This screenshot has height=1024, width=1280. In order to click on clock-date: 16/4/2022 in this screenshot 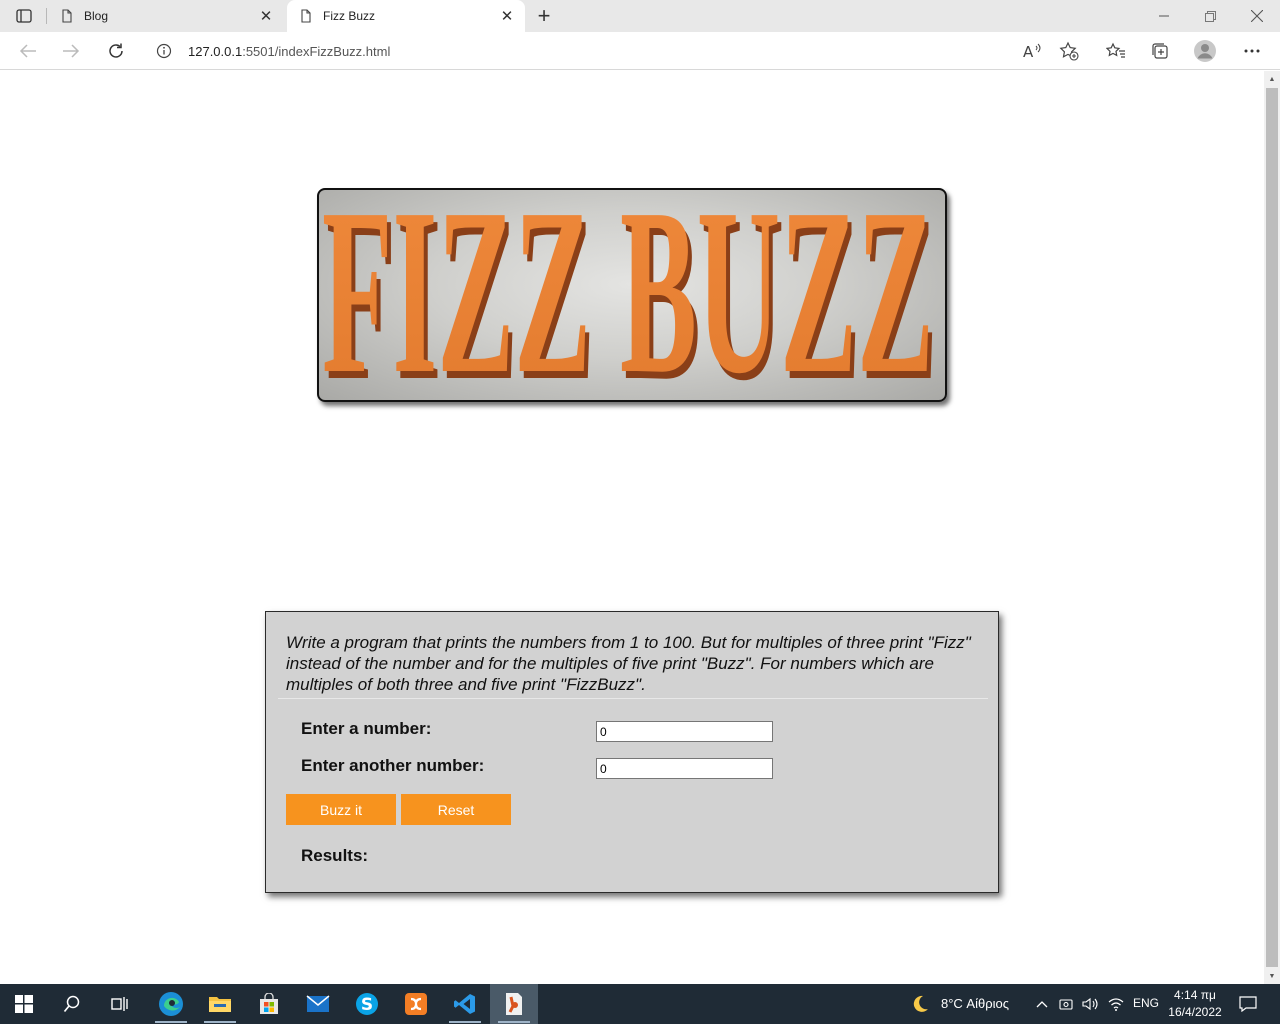, I will do `click(1195, 1012)`.